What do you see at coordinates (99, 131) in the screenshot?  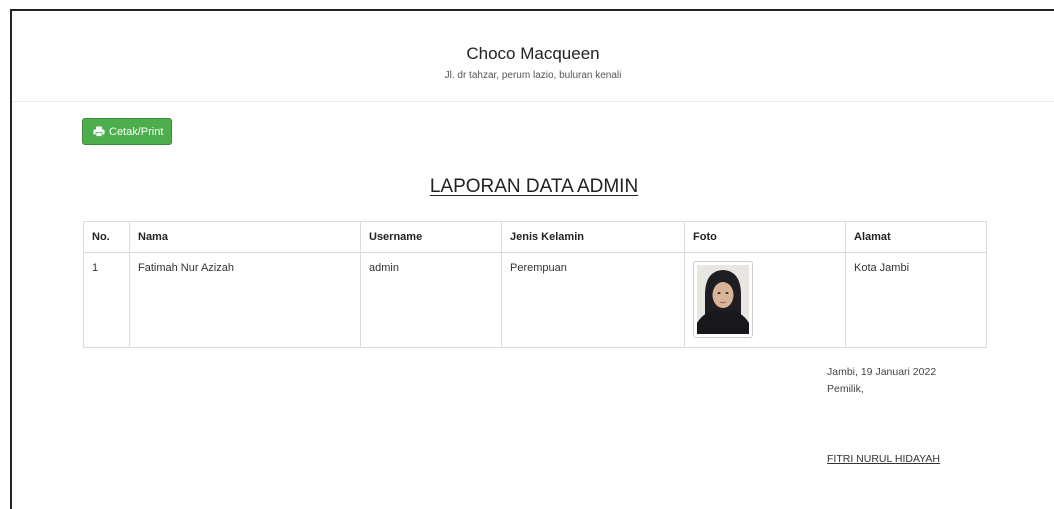 I see `print-icon` at bounding box center [99, 131].